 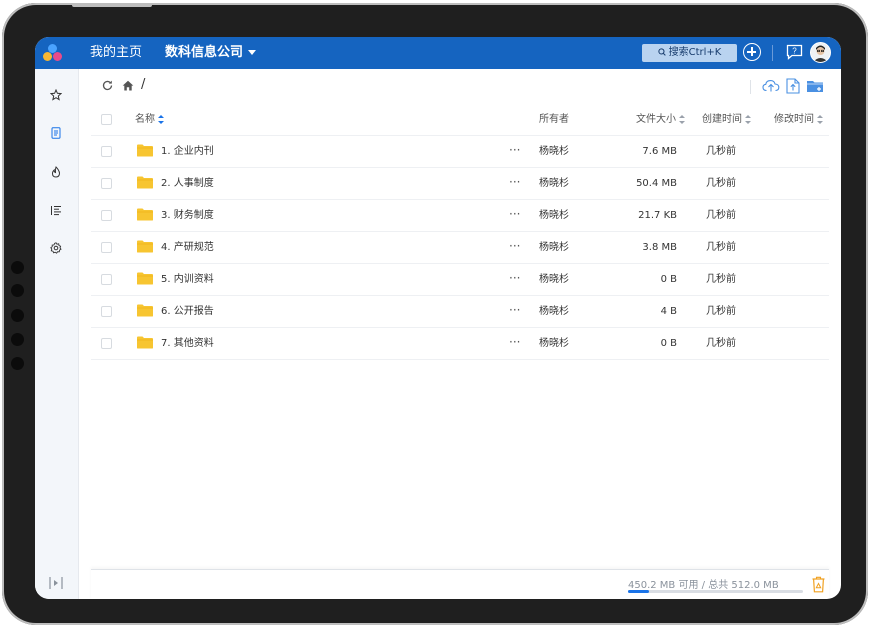 I want to click on file-size: 4 B, so click(x=668, y=311).